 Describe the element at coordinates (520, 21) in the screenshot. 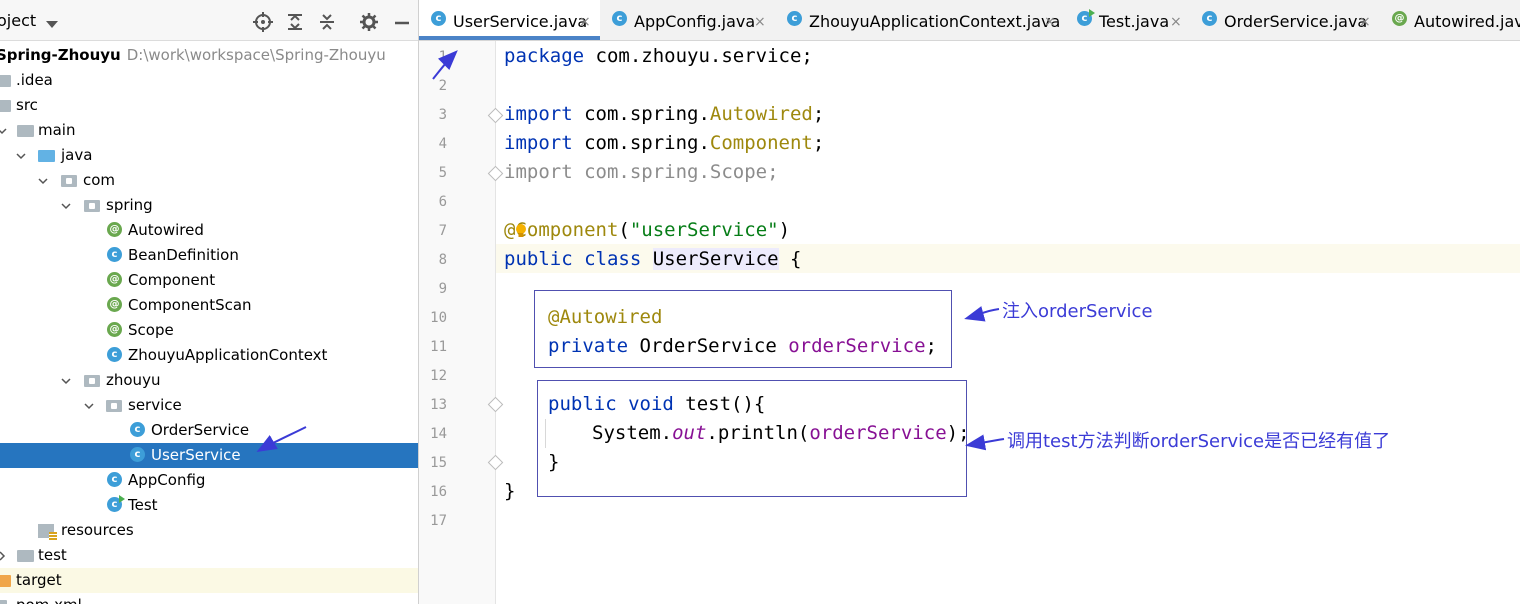

I see `tab-label: UserService.java` at that location.